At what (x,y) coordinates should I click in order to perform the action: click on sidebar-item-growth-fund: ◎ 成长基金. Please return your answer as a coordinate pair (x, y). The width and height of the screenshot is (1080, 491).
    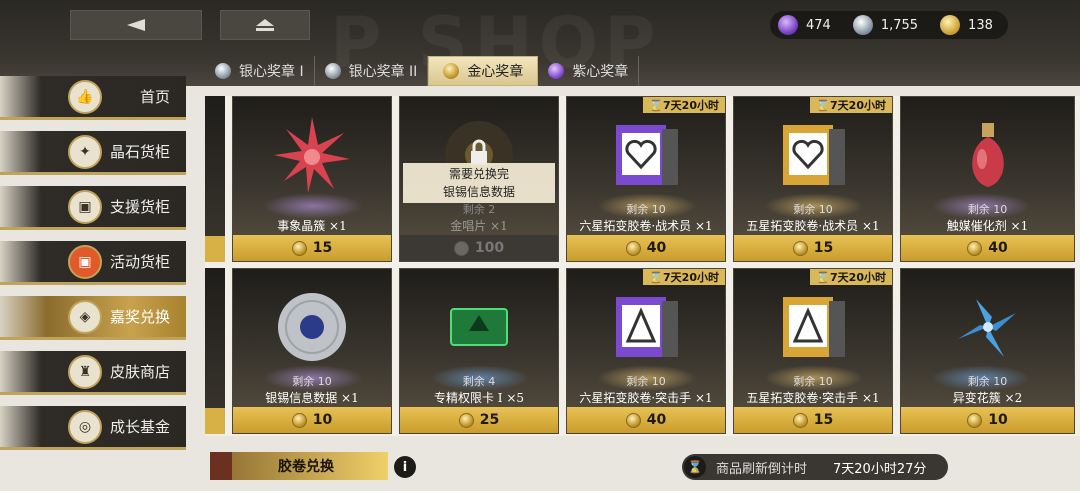
    Looking at the image, I should click on (93, 428).